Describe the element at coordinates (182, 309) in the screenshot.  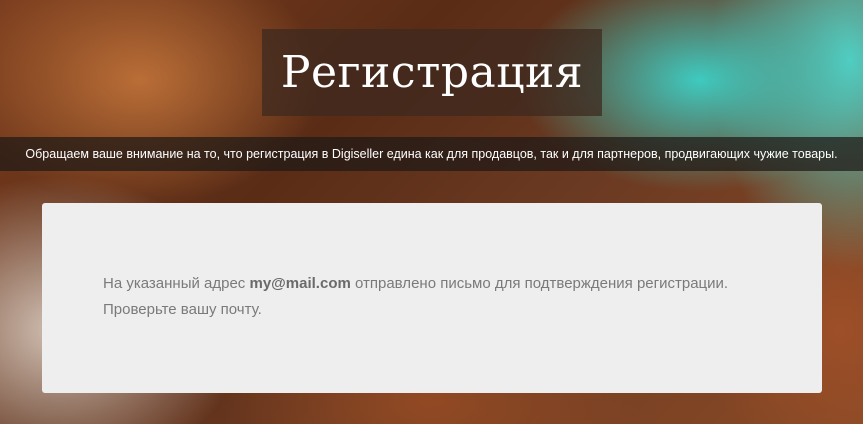
I see `message-line-2: Проверьте вашу почту.` at that location.